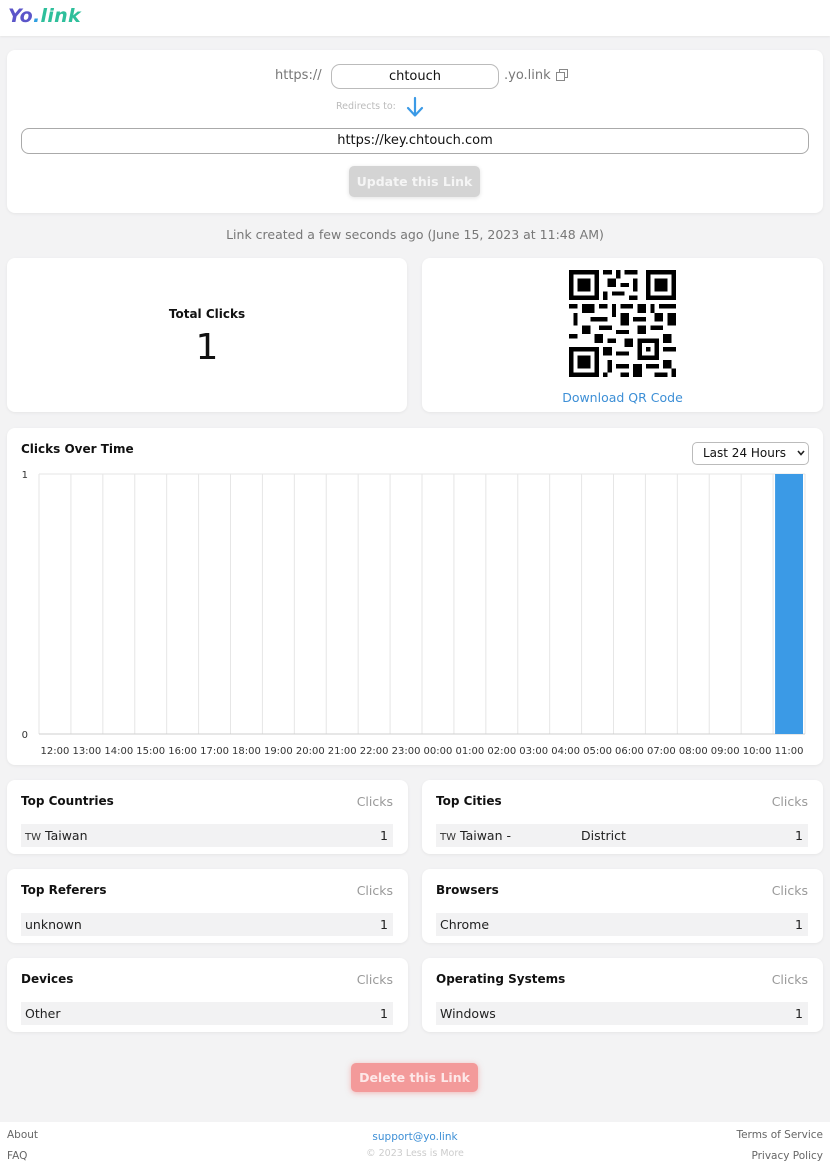  I want to click on x-tick-label: 16:00, so click(182, 751).